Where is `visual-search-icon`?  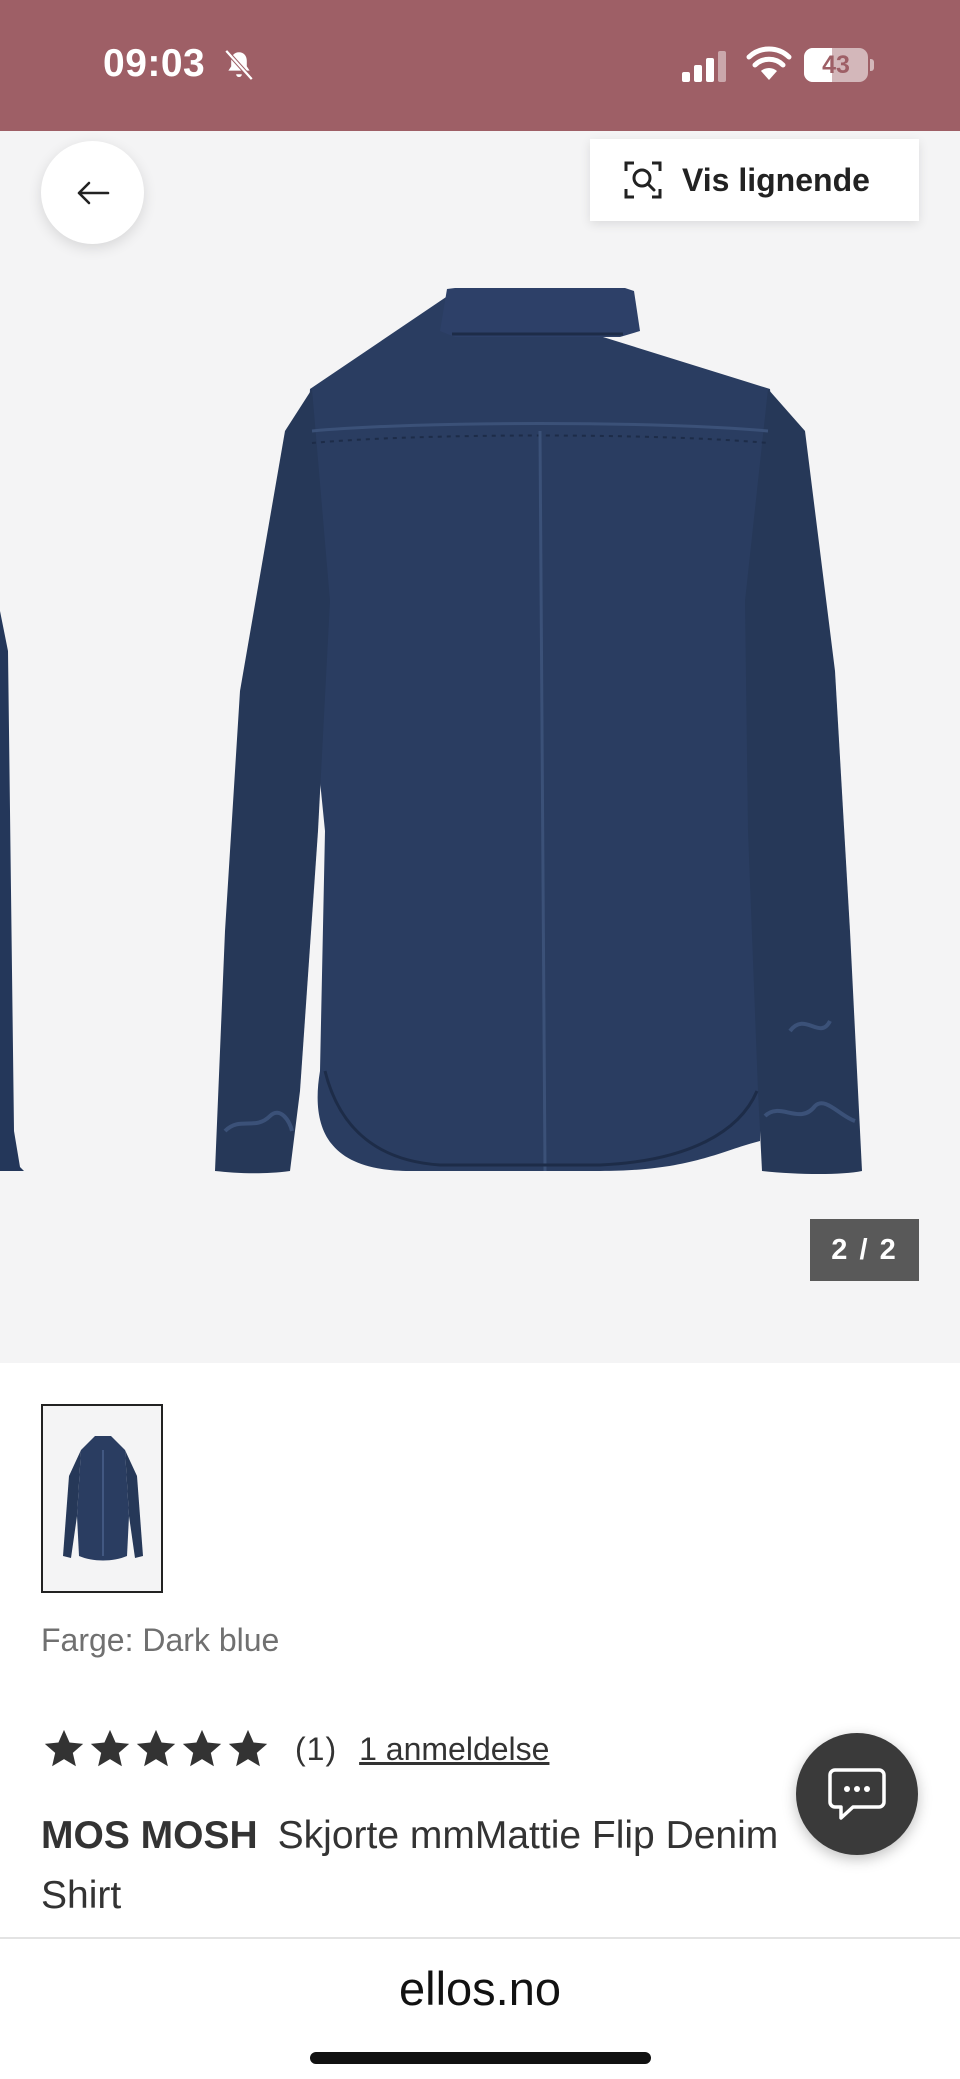 visual-search-icon is located at coordinates (643, 180).